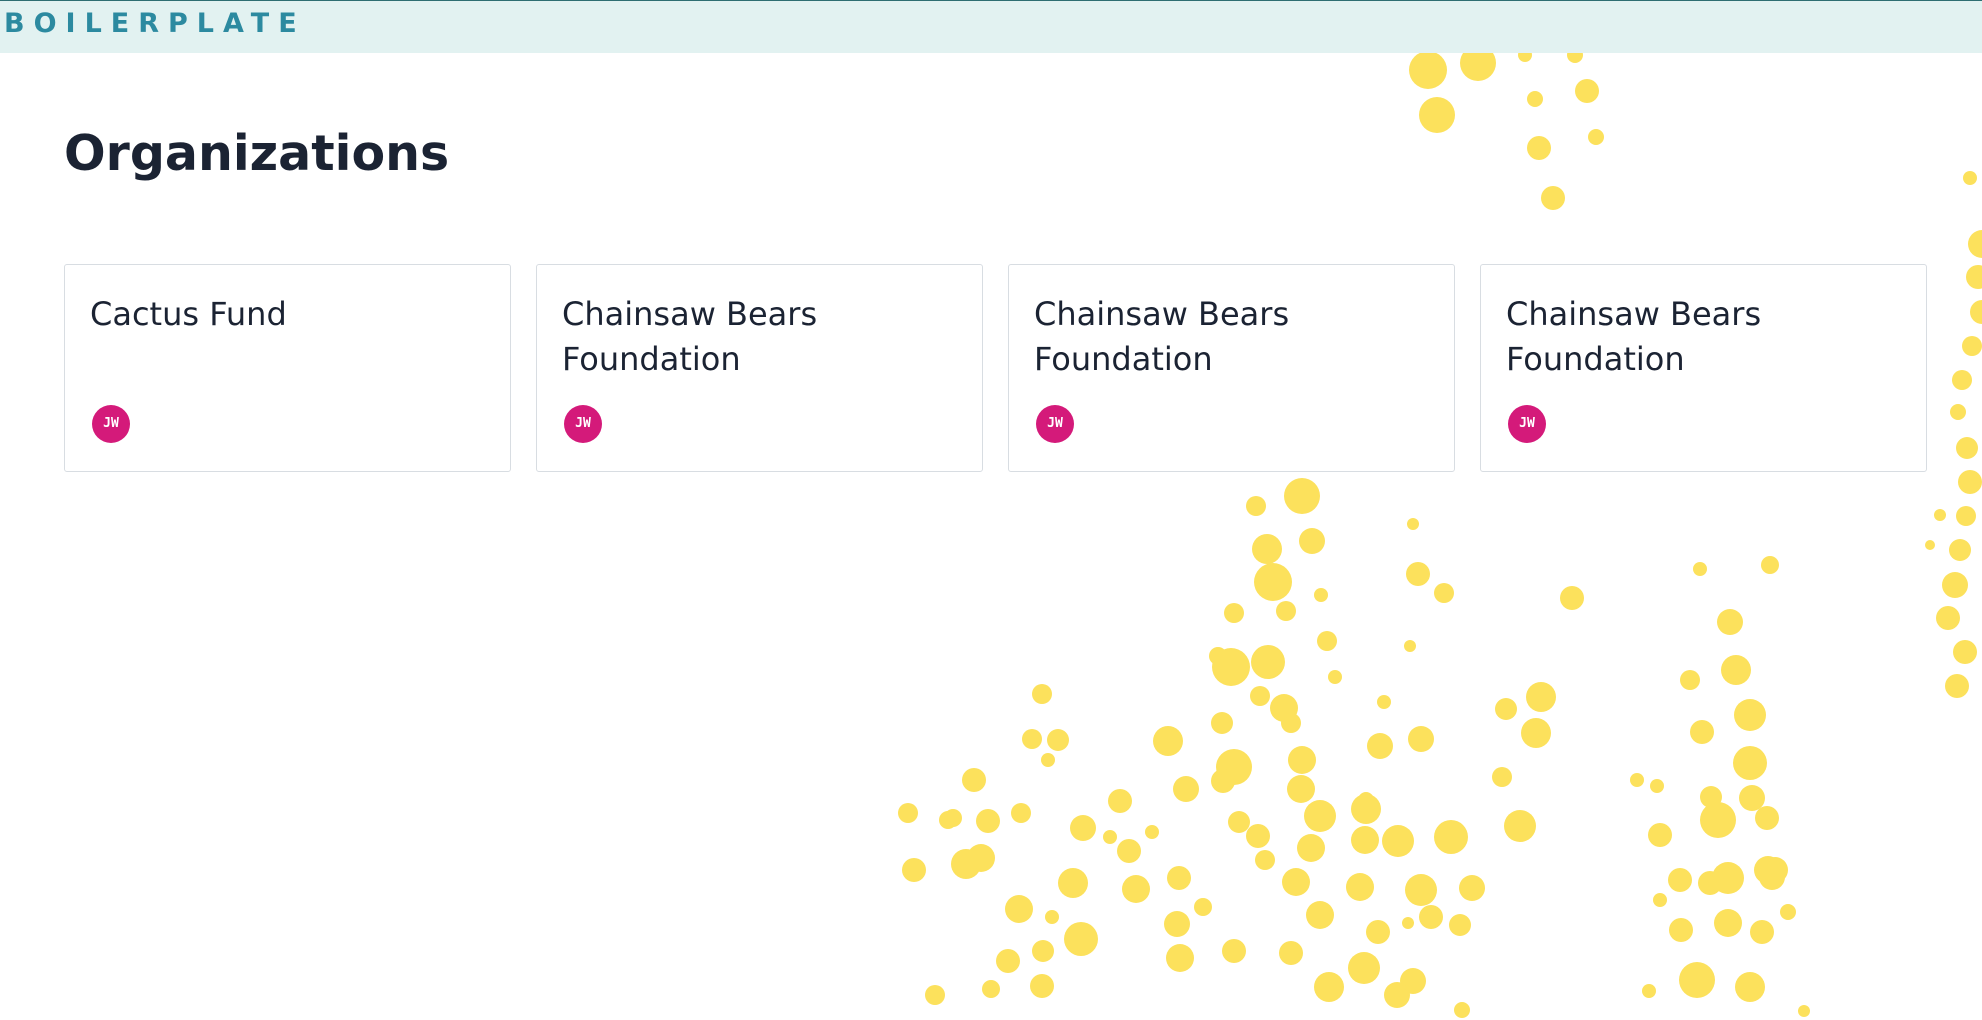 The width and height of the screenshot is (1982, 1020). What do you see at coordinates (991, 26) in the screenshot?
I see `top-navbar: BOILERPLATE` at bounding box center [991, 26].